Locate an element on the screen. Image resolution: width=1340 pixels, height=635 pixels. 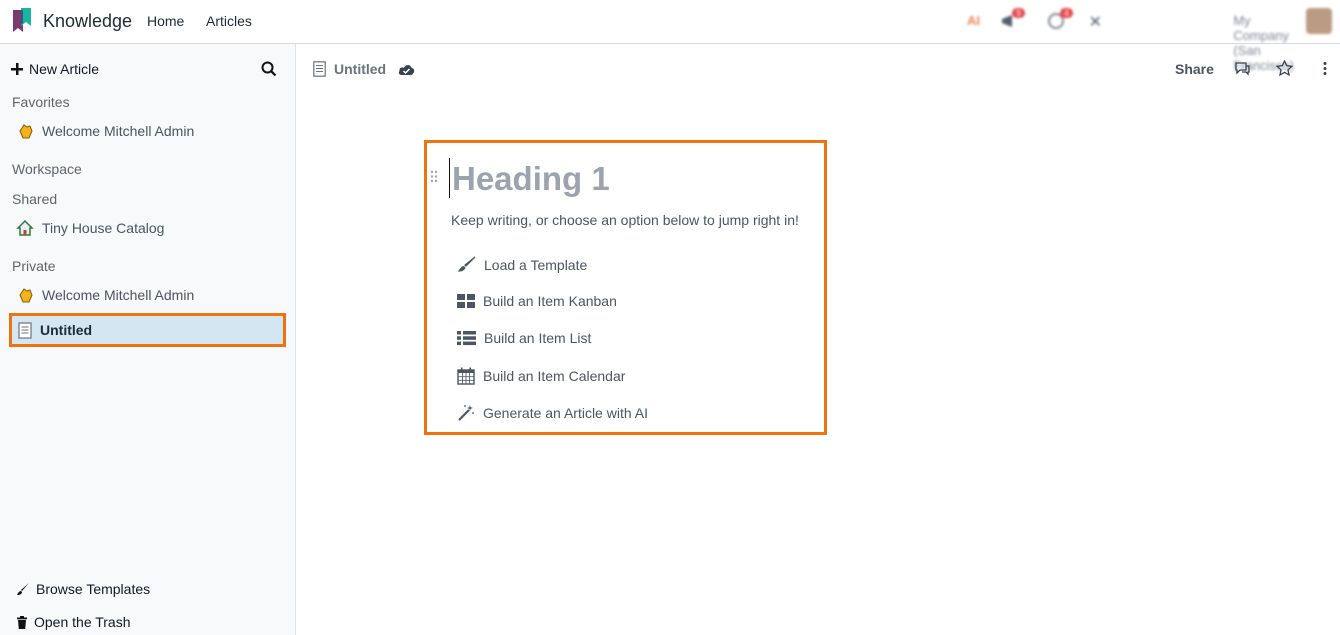
build-list-option: Build an Item List is located at coordinates (524, 338).